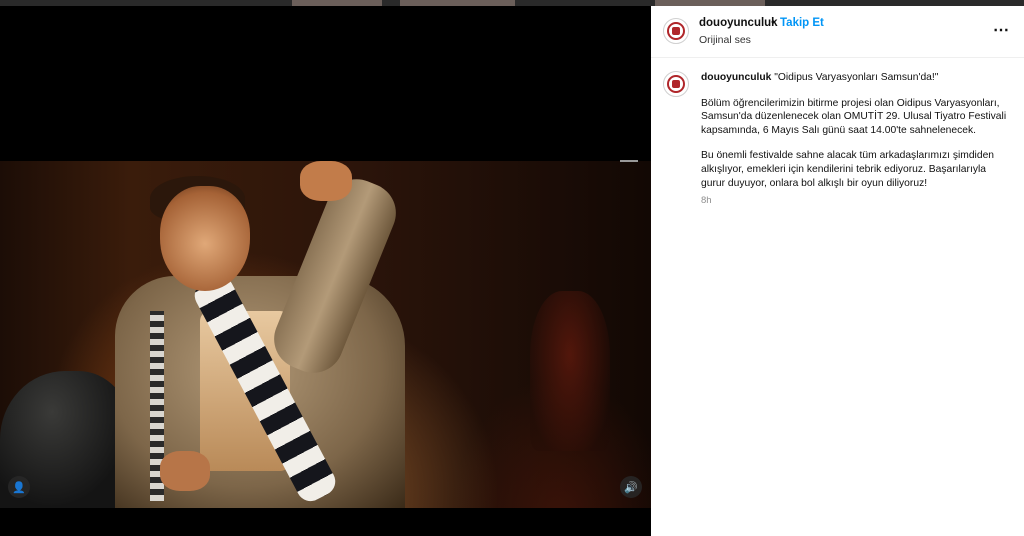  I want to click on video-scene-face, so click(205, 238).